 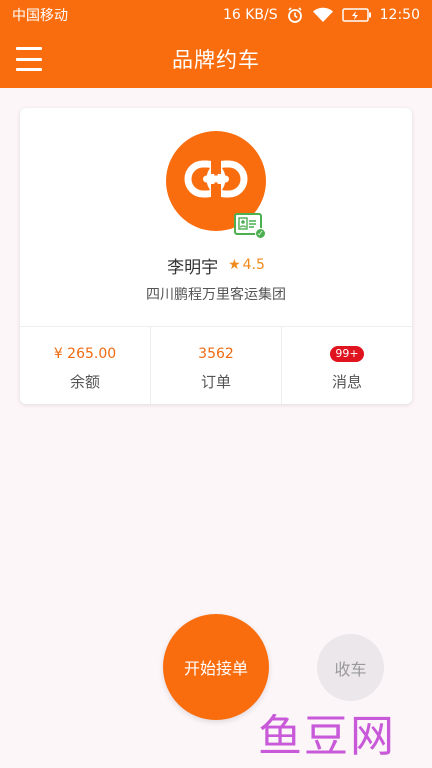 I want to click on carrier-label: 中国移动, so click(x=40, y=16).